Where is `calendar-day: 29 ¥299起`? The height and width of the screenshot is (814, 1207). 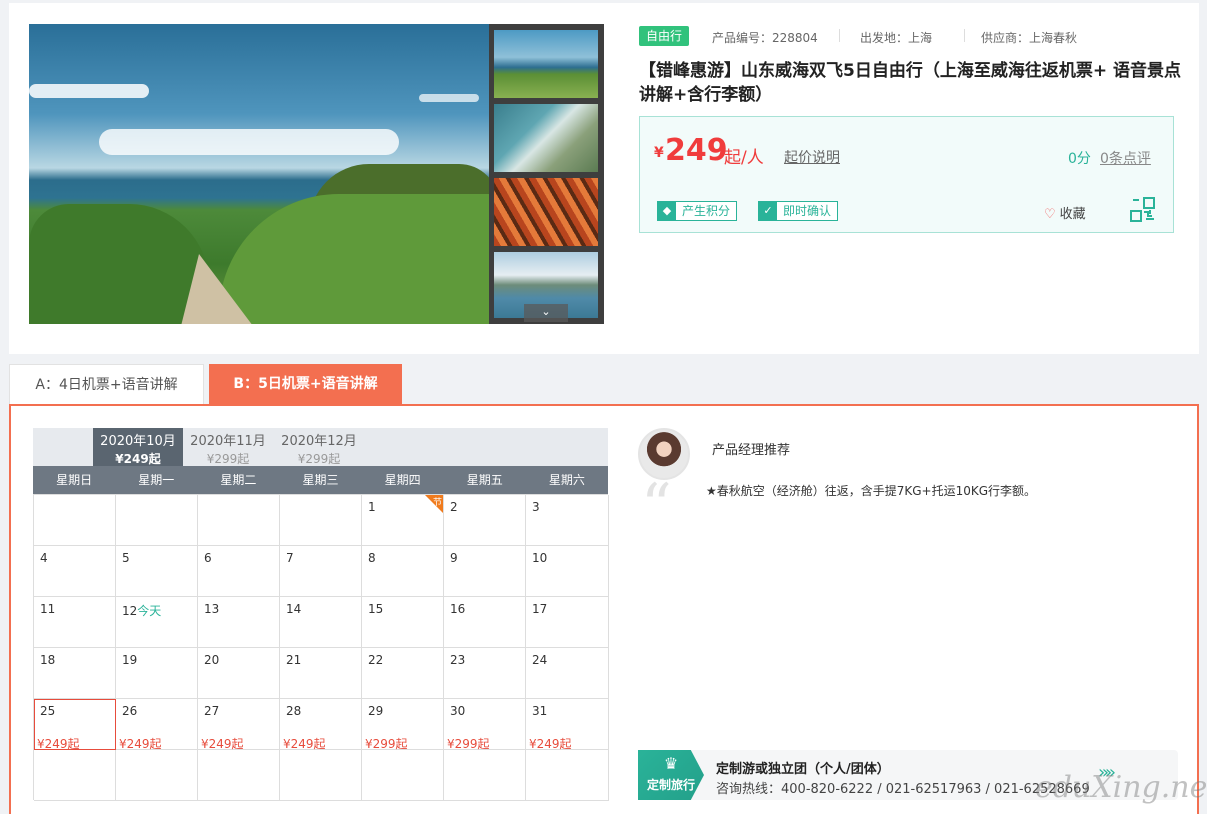
calendar-day: 29 ¥299起 is located at coordinates (403, 725).